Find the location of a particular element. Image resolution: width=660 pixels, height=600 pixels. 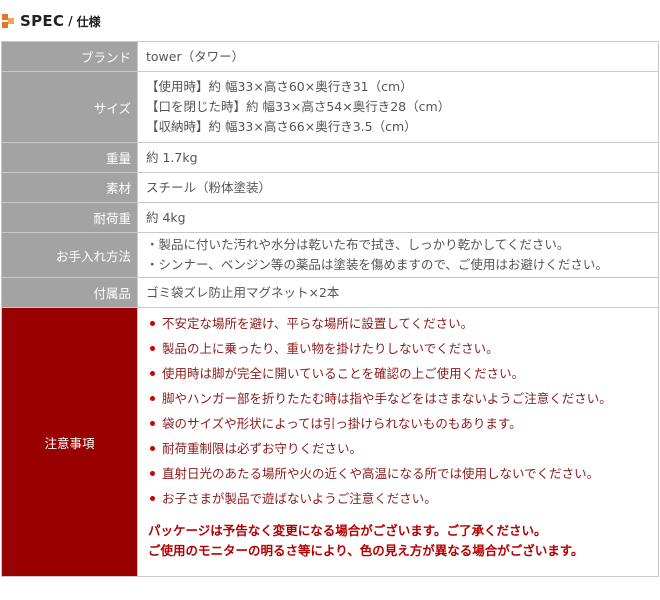

caution-item: 袋のサイズや形状によっては引っ掛けられないものもあります。 is located at coordinates (403, 425).